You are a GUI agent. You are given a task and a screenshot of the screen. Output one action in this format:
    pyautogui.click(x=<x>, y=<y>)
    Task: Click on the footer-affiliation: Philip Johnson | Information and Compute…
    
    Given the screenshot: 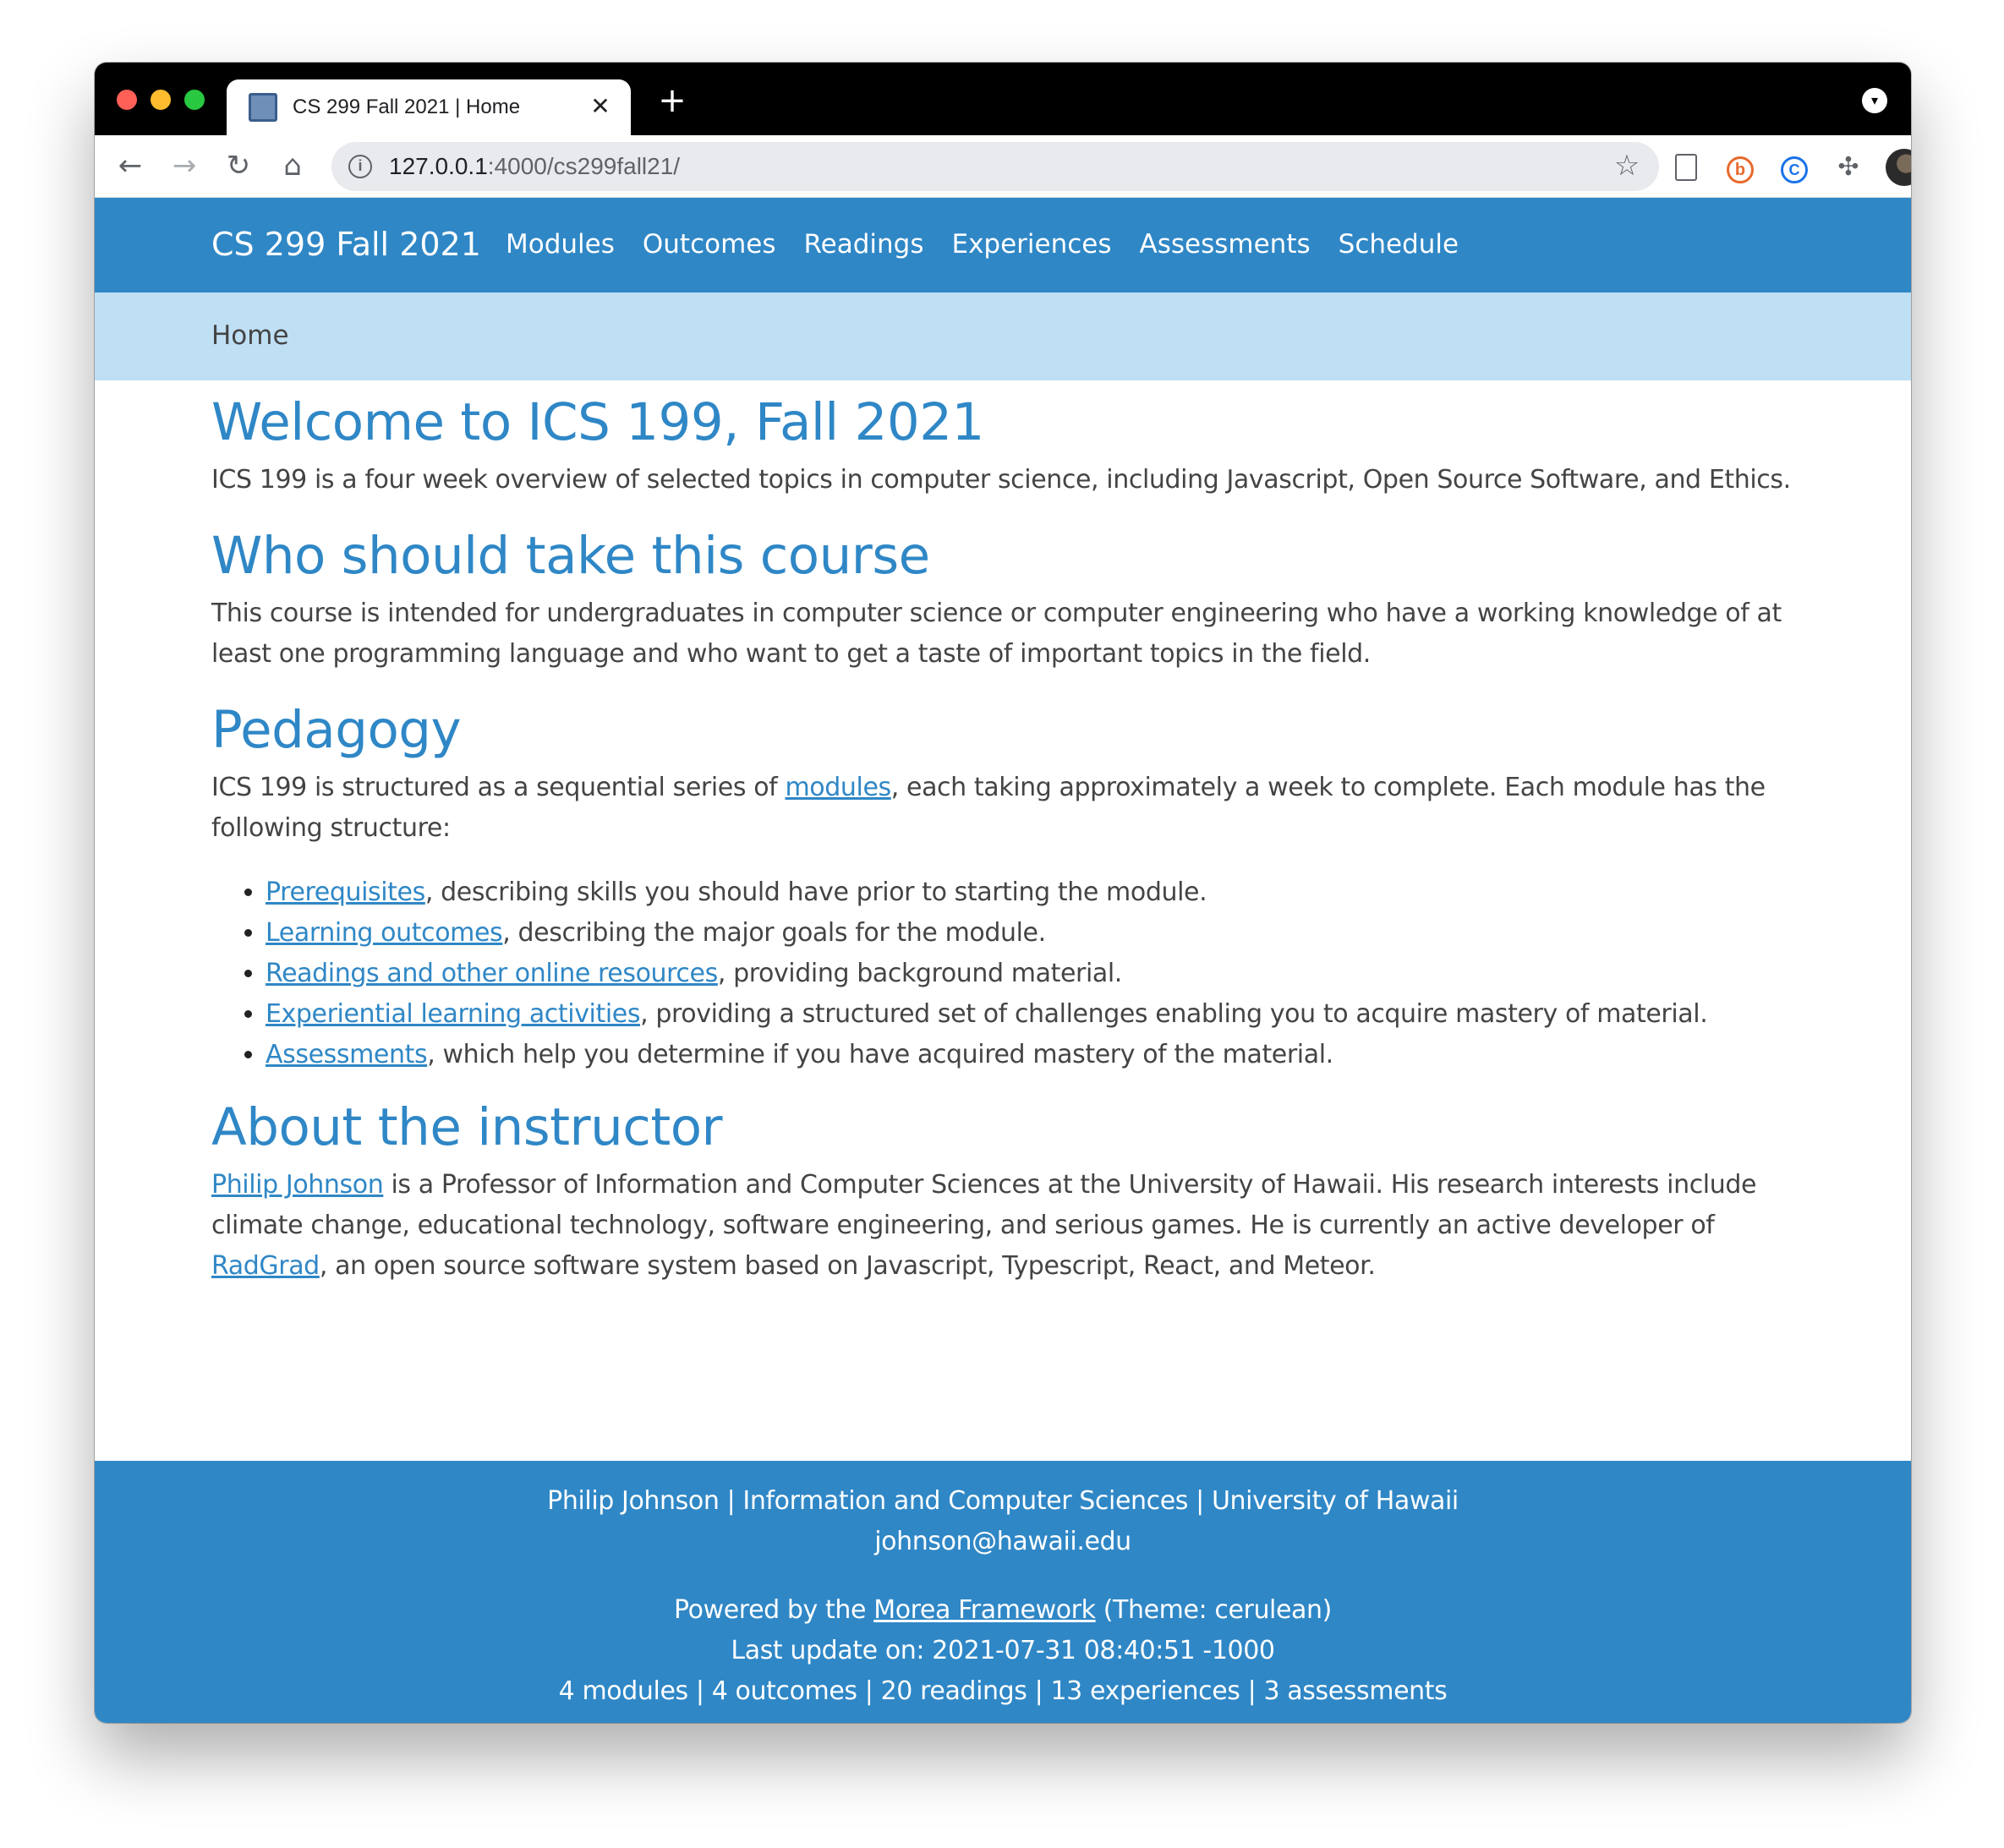 What is the action you would take?
    pyautogui.click(x=1003, y=1501)
    